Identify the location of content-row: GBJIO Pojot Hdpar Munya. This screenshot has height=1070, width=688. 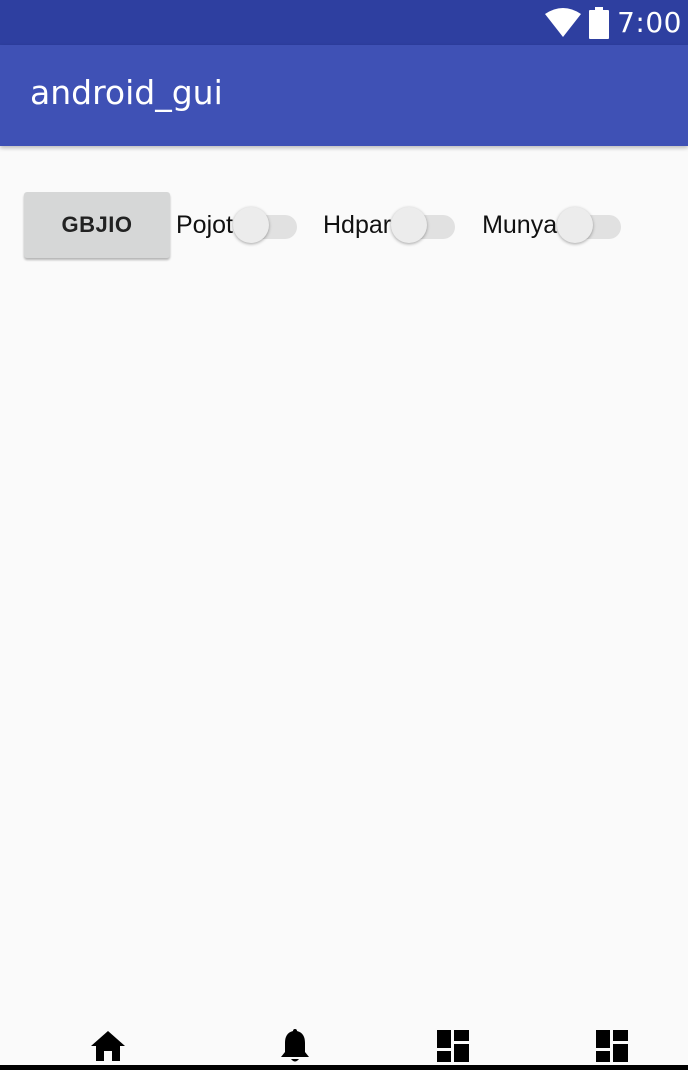
(323, 225).